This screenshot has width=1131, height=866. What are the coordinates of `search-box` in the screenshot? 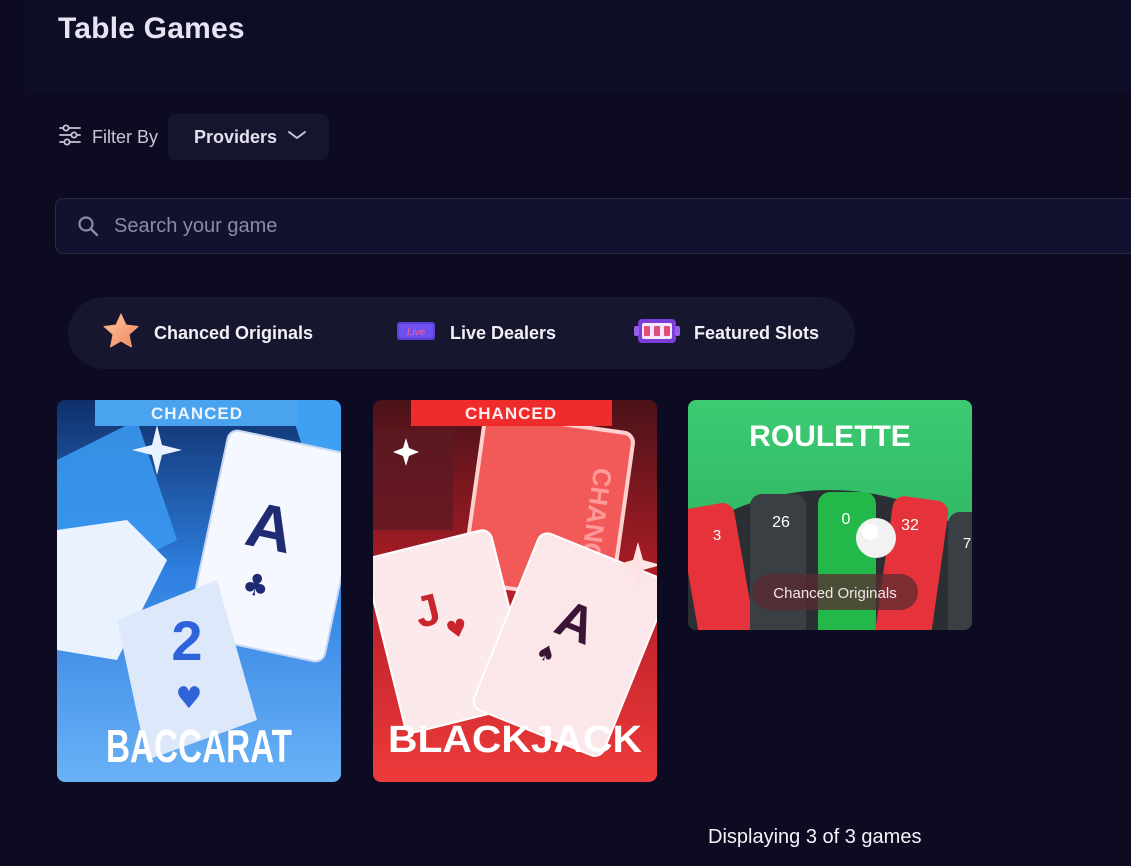 It's located at (593, 226).